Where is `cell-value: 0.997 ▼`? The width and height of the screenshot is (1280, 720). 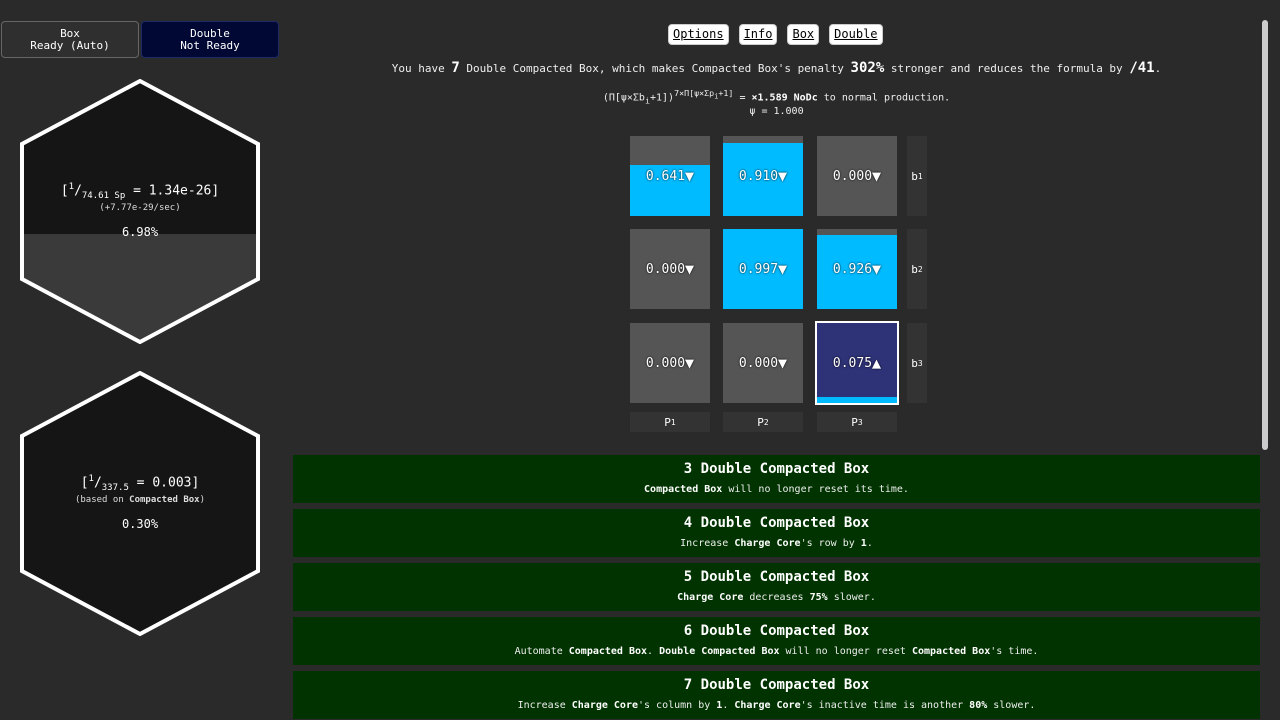 cell-value: 0.997 ▼ is located at coordinates (763, 269).